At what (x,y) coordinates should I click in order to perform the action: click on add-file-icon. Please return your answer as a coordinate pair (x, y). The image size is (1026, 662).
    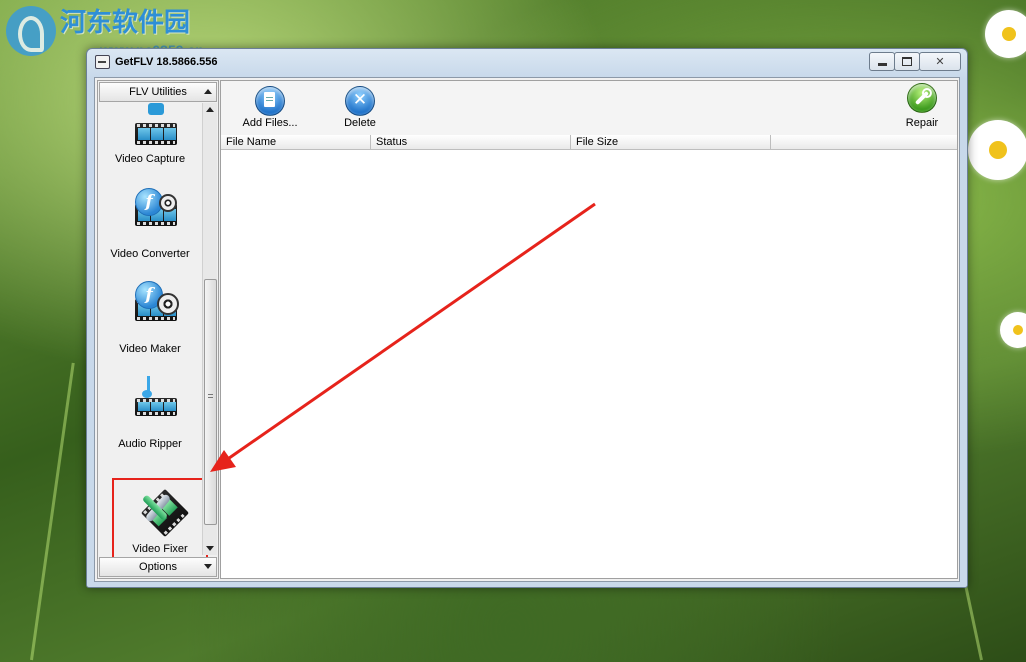
    Looking at the image, I should click on (270, 101).